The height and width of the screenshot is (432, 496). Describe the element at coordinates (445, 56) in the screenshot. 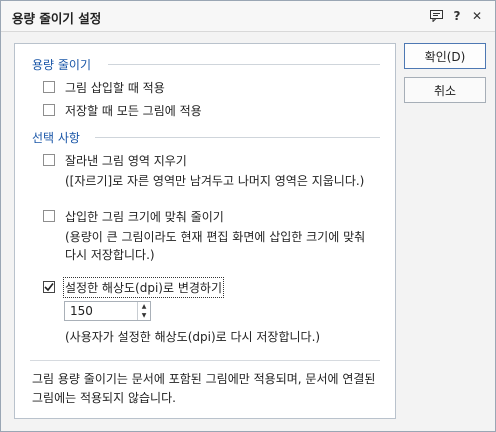

I see `ok-button: 확인(D)` at that location.